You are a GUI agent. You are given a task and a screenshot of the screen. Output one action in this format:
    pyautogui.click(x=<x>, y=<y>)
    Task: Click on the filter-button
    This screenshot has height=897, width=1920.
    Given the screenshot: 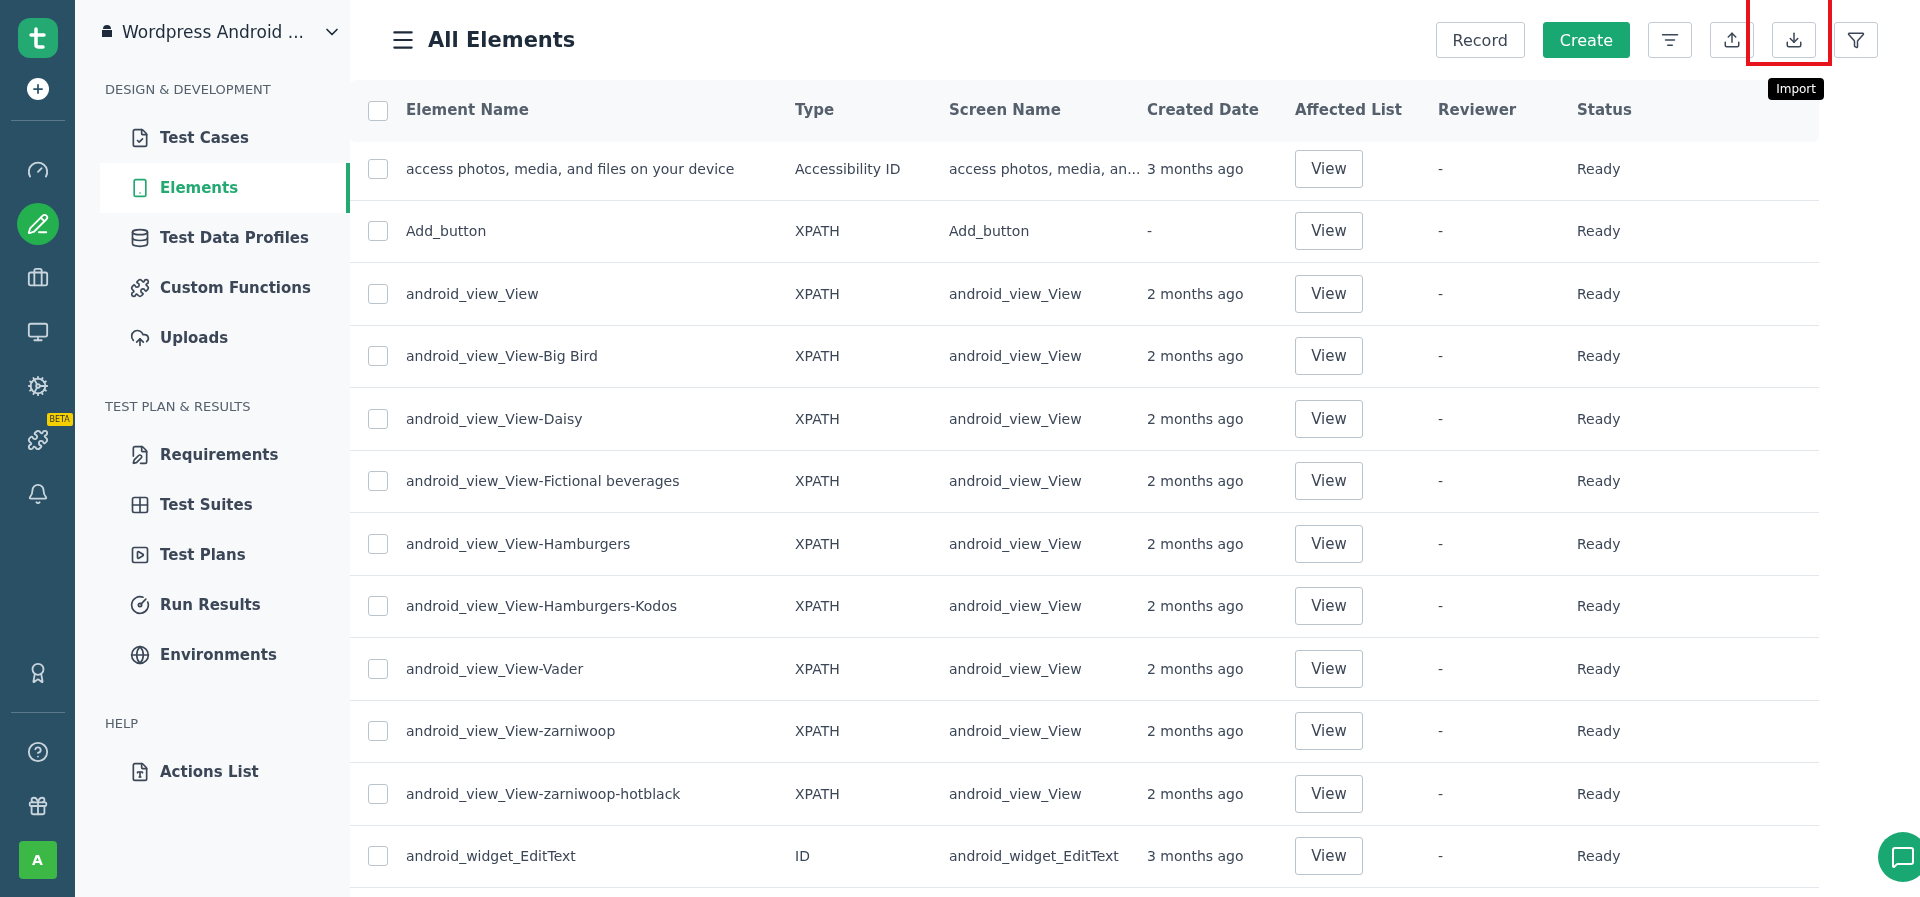 What is the action you would take?
    pyautogui.click(x=1856, y=40)
    